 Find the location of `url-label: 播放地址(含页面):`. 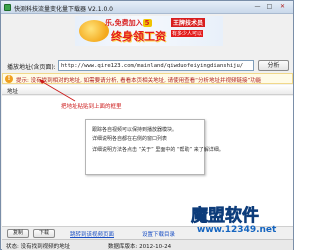

url-label: 播放地址(含页面): is located at coordinates (31, 67).